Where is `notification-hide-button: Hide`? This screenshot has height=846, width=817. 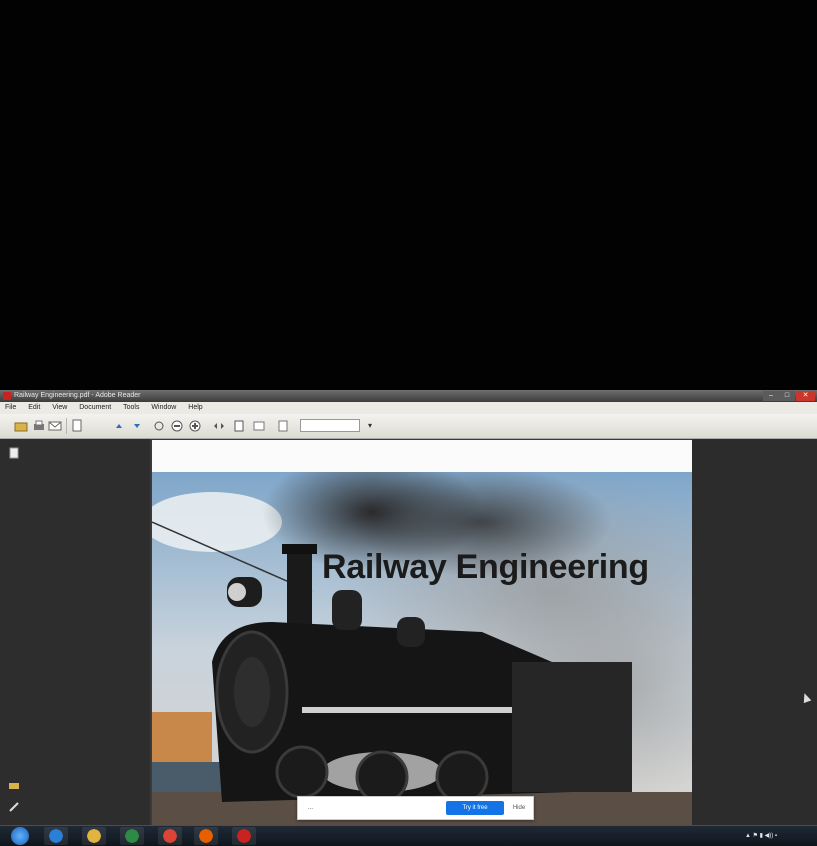 notification-hide-button: Hide is located at coordinates (519, 808).